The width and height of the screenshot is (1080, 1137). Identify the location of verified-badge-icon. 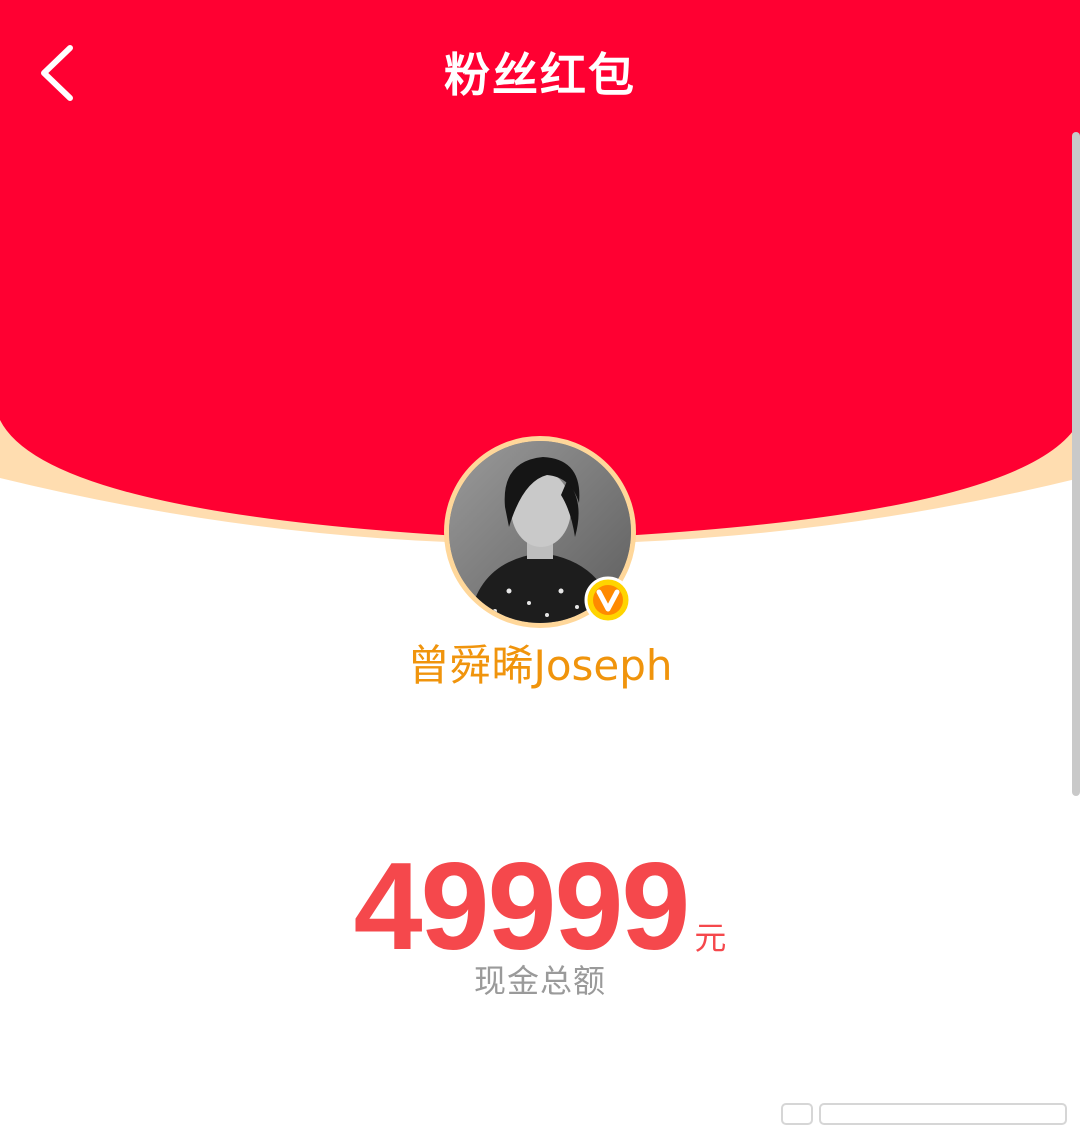
(608, 600).